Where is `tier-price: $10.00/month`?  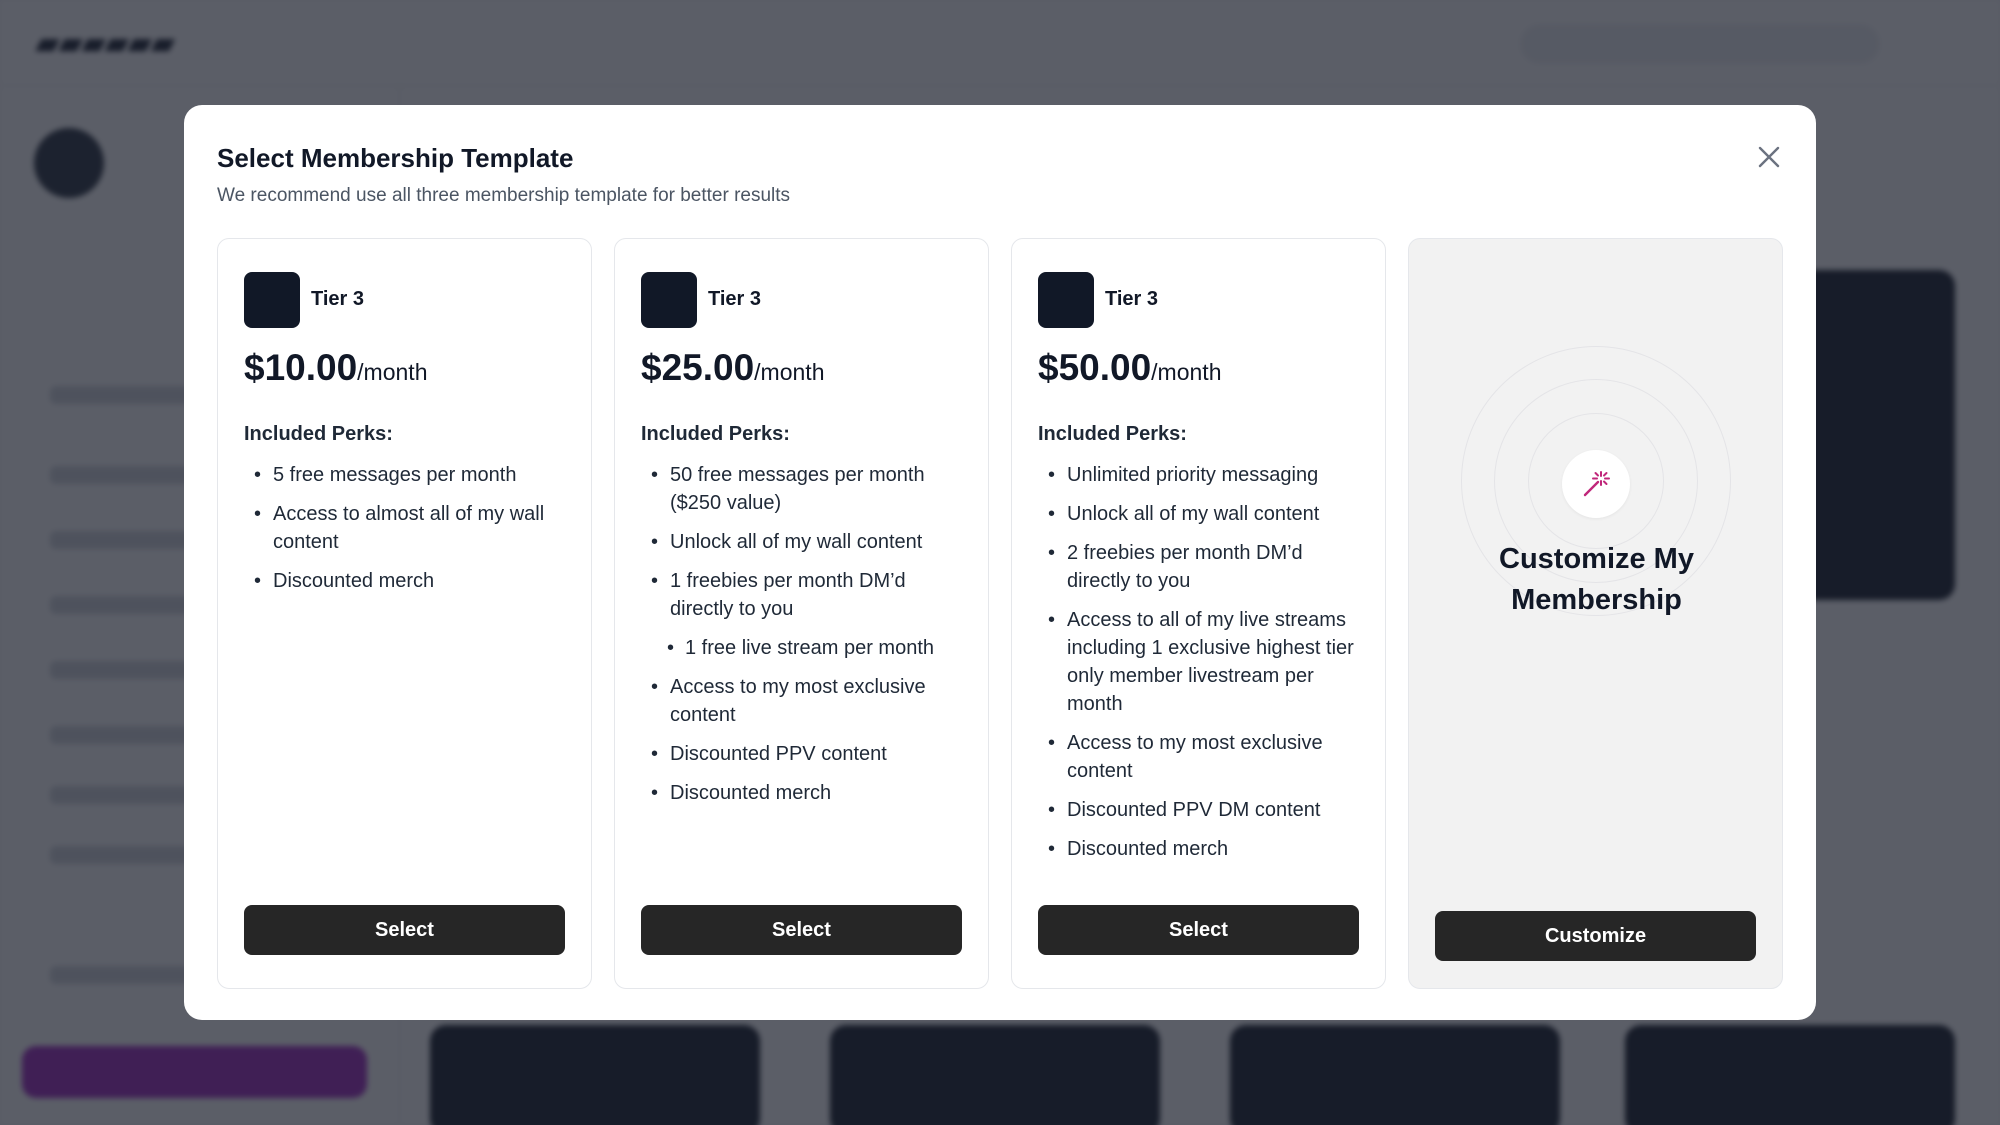 tier-price: $10.00/month is located at coordinates (336, 368).